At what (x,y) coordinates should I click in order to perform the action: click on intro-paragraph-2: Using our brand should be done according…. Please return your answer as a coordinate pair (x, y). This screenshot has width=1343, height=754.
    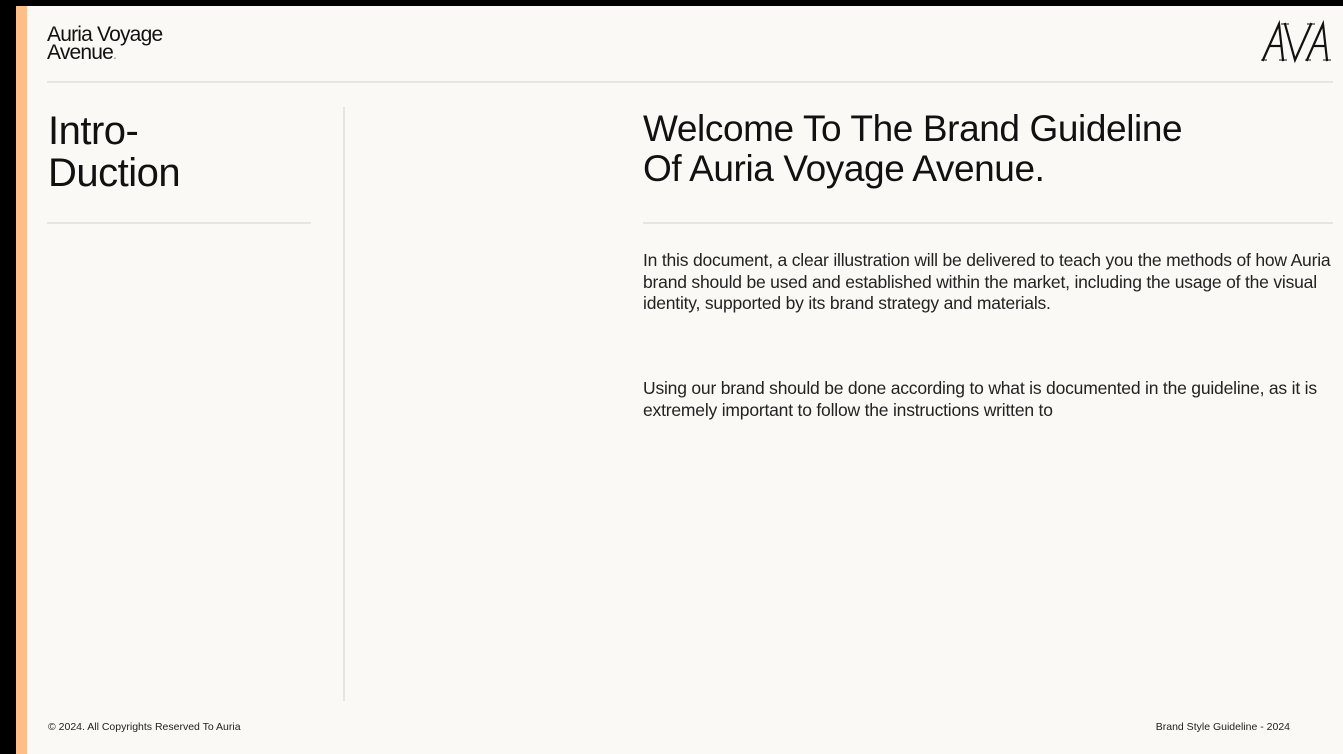
    Looking at the image, I should click on (980, 399).